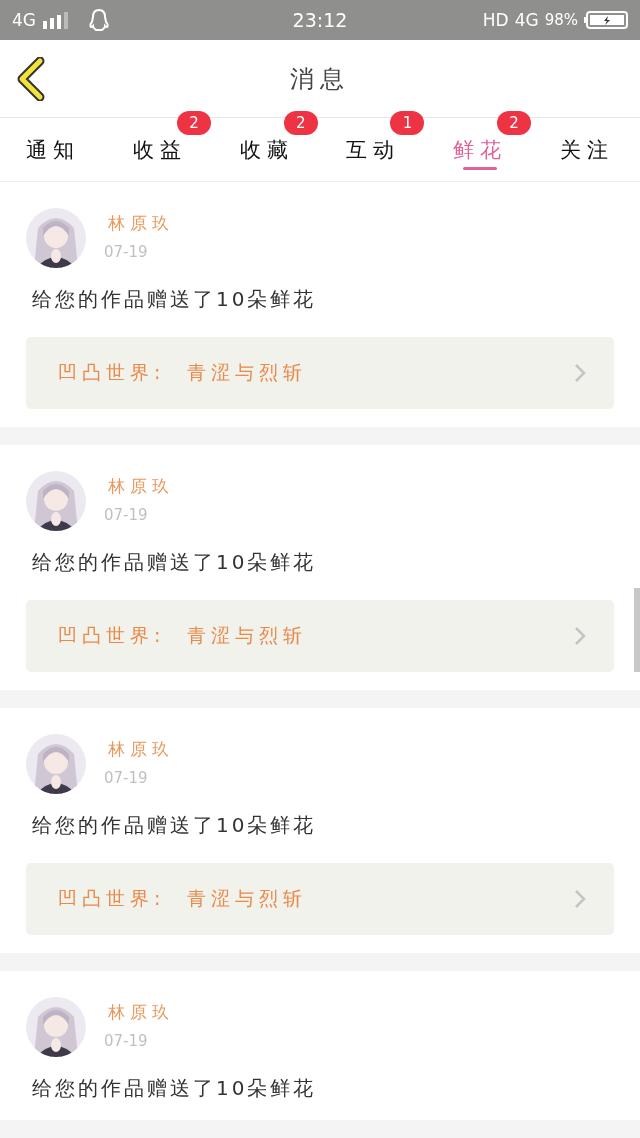 The height and width of the screenshot is (1138, 640). What do you see at coordinates (480, 149) in the screenshot?
I see `tab: 鲜花` at bounding box center [480, 149].